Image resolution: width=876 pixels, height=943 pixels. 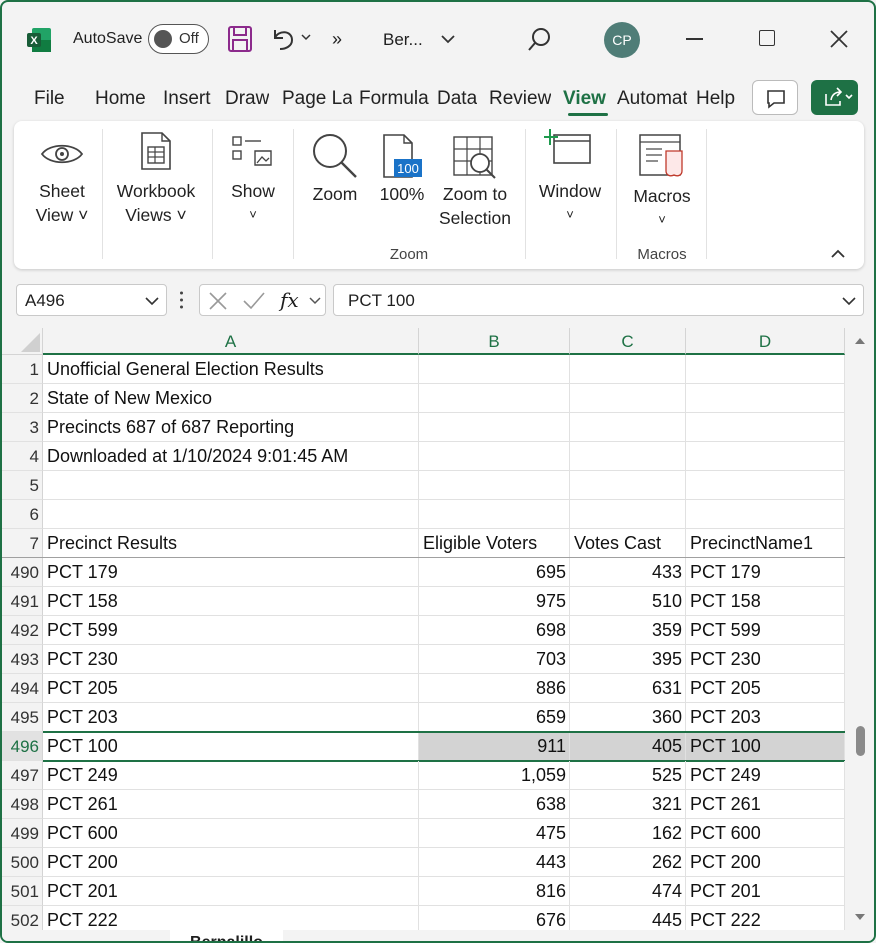 I want to click on table-row: 2 State of New Mexico, so click(x=423, y=398).